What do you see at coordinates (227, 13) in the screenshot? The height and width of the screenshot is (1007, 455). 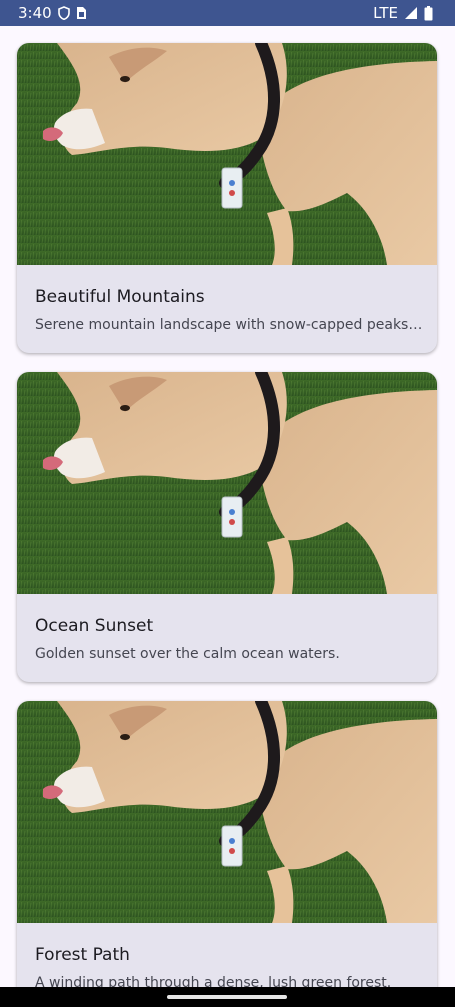 I see `status-bar: 3:40 LTE` at bounding box center [227, 13].